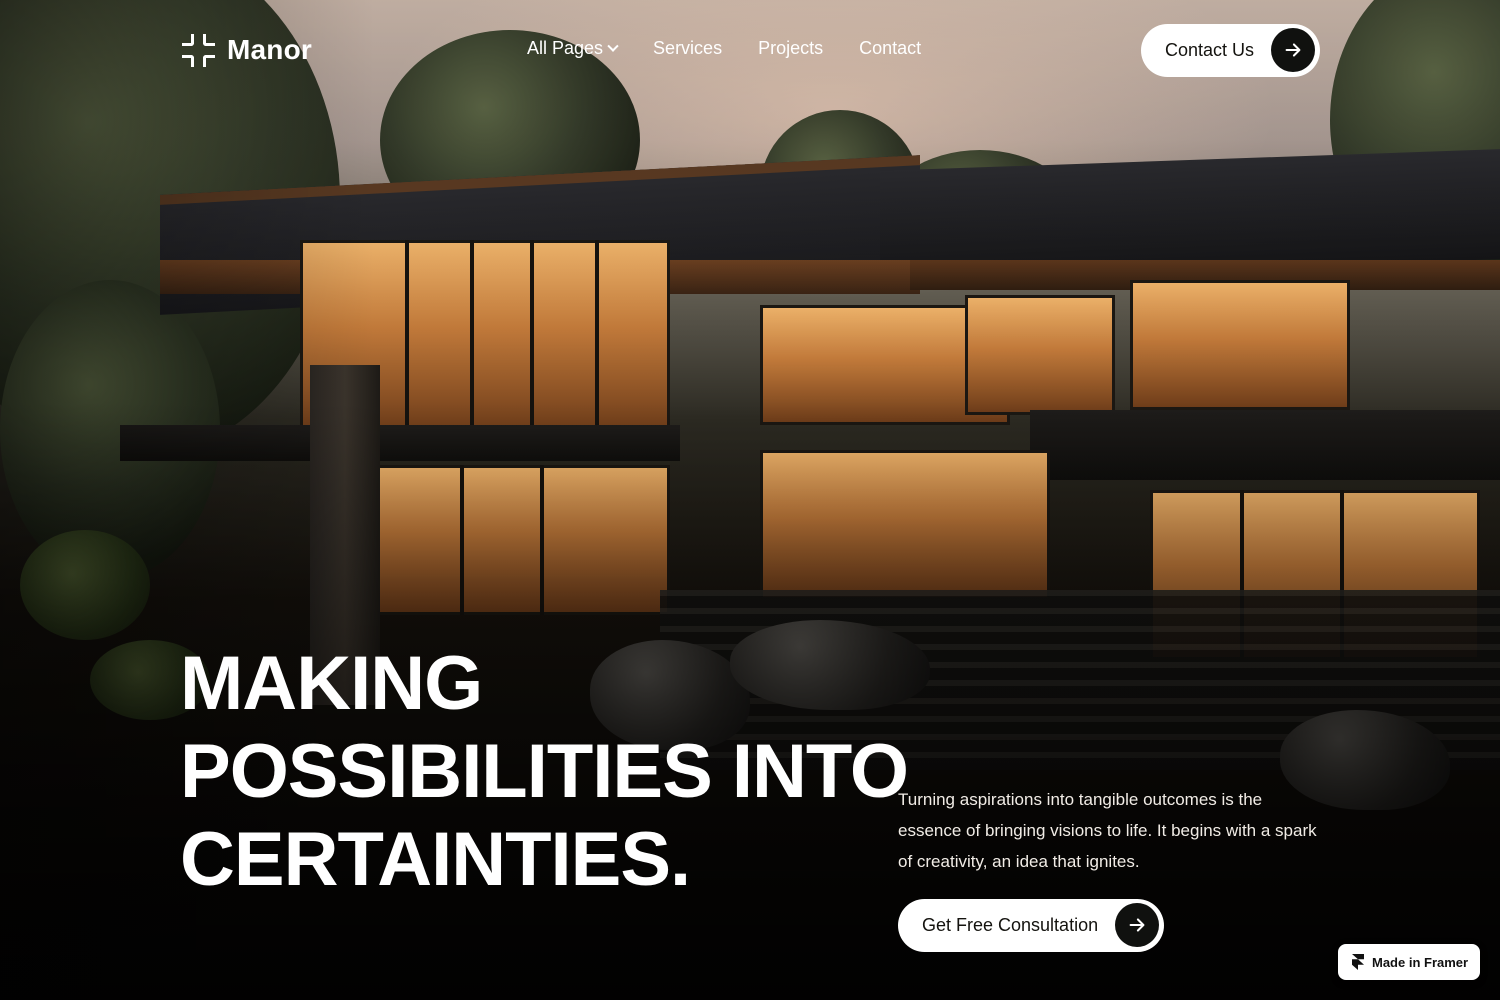  I want to click on contact-us-label: Contact Us, so click(1210, 50).